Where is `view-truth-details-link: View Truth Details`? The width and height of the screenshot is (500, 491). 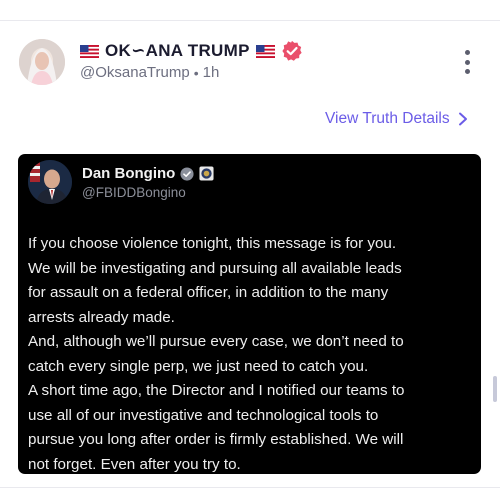 view-truth-details-link: View Truth Details is located at coordinates (396, 119).